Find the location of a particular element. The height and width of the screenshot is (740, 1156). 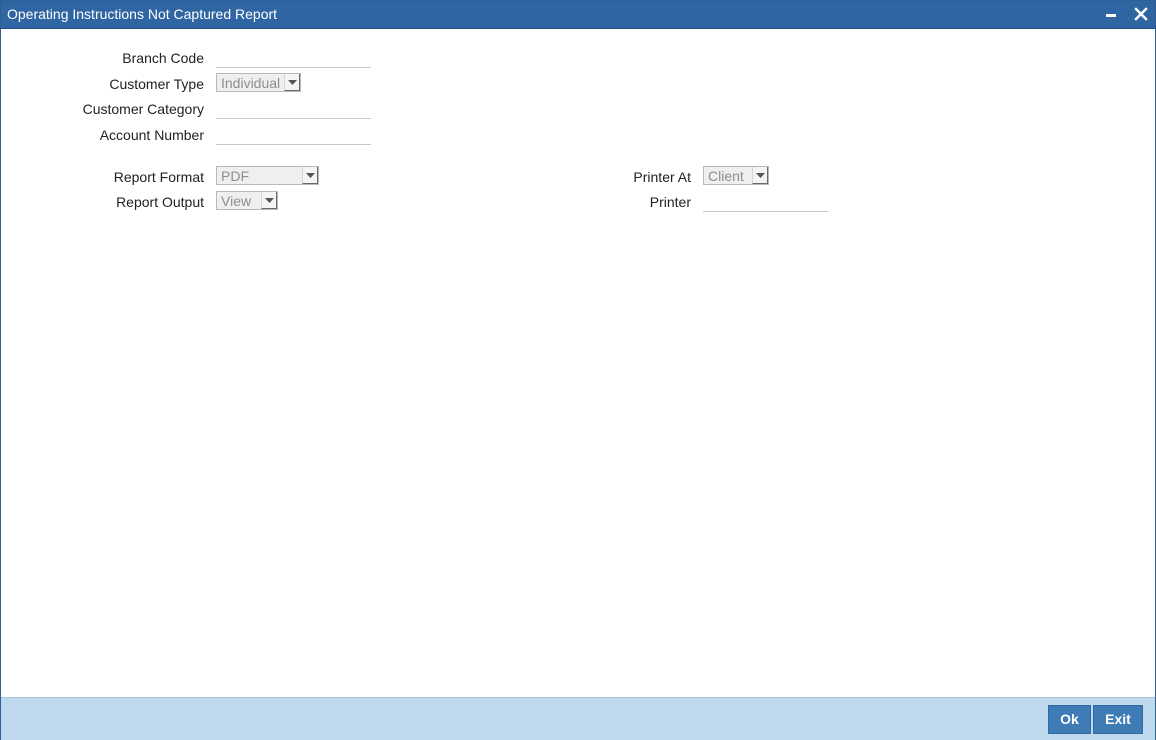

customer-type-value: Individual is located at coordinates (251, 83).